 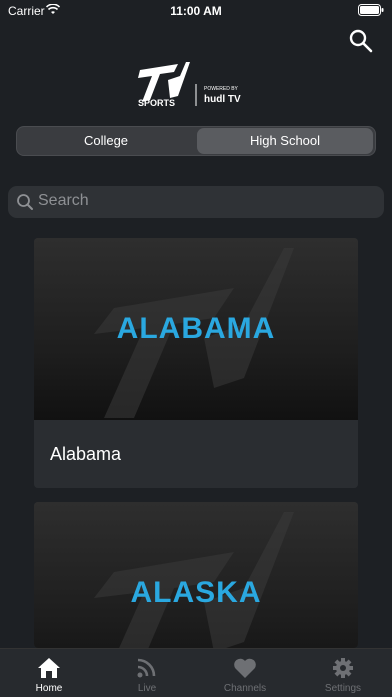 I want to click on tab-bar: Home Live Channels Settings, so click(x=196, y=672).